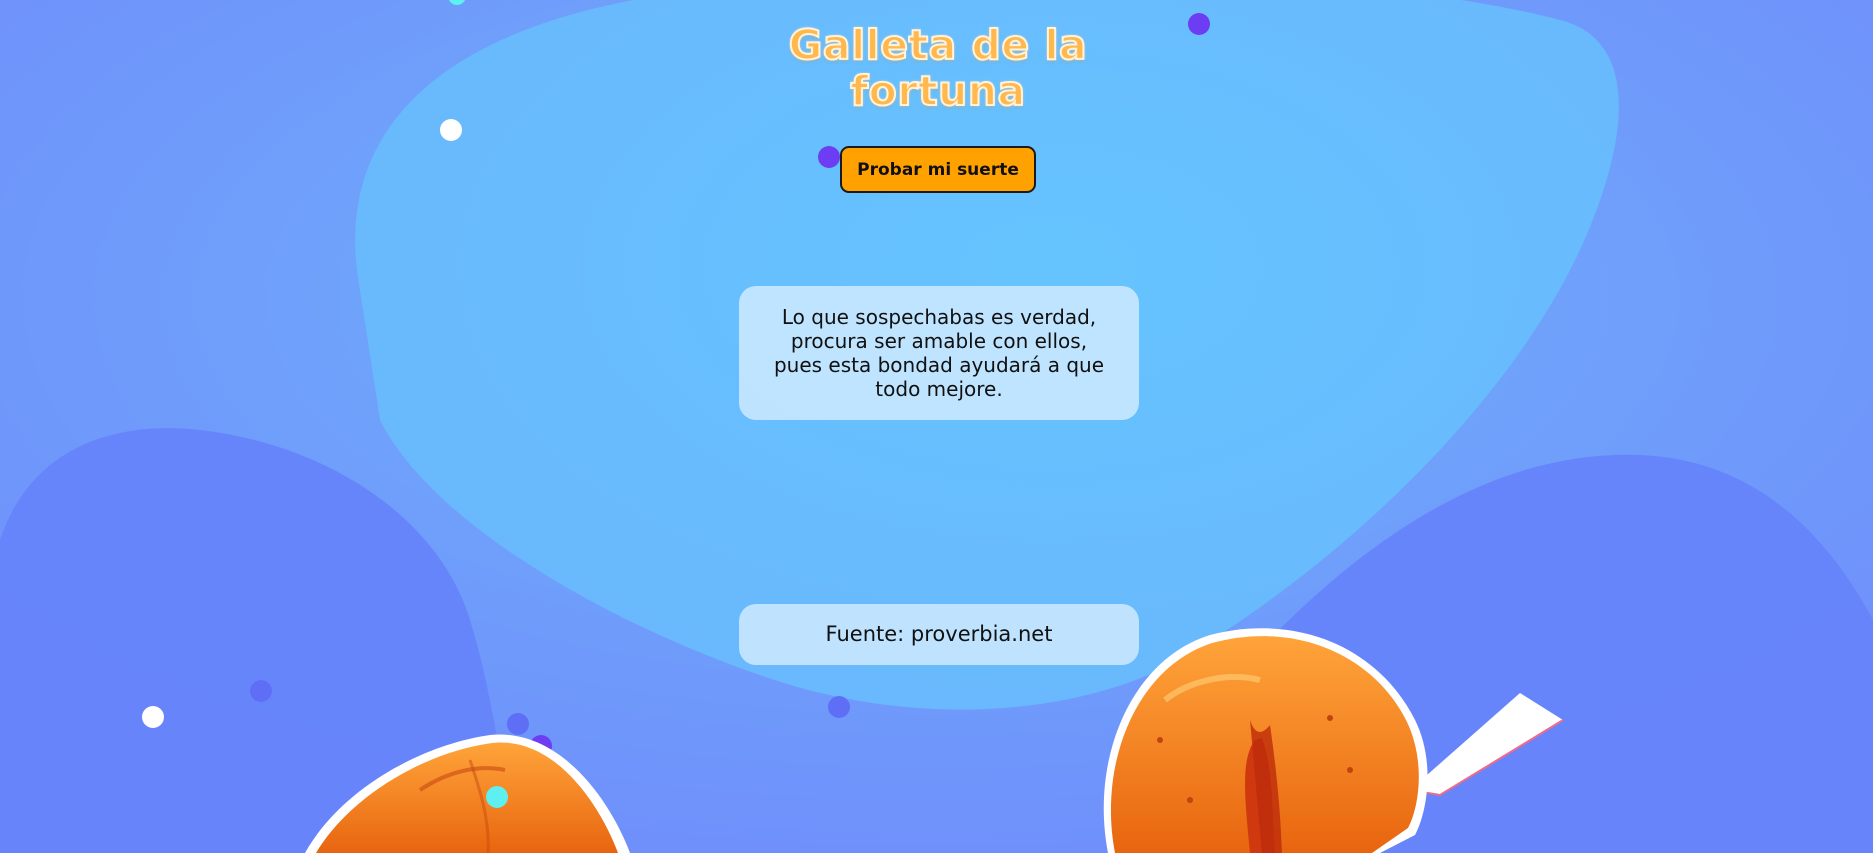  I want to click on try-luck-button: Probar mi suerte, so click(938, 169).